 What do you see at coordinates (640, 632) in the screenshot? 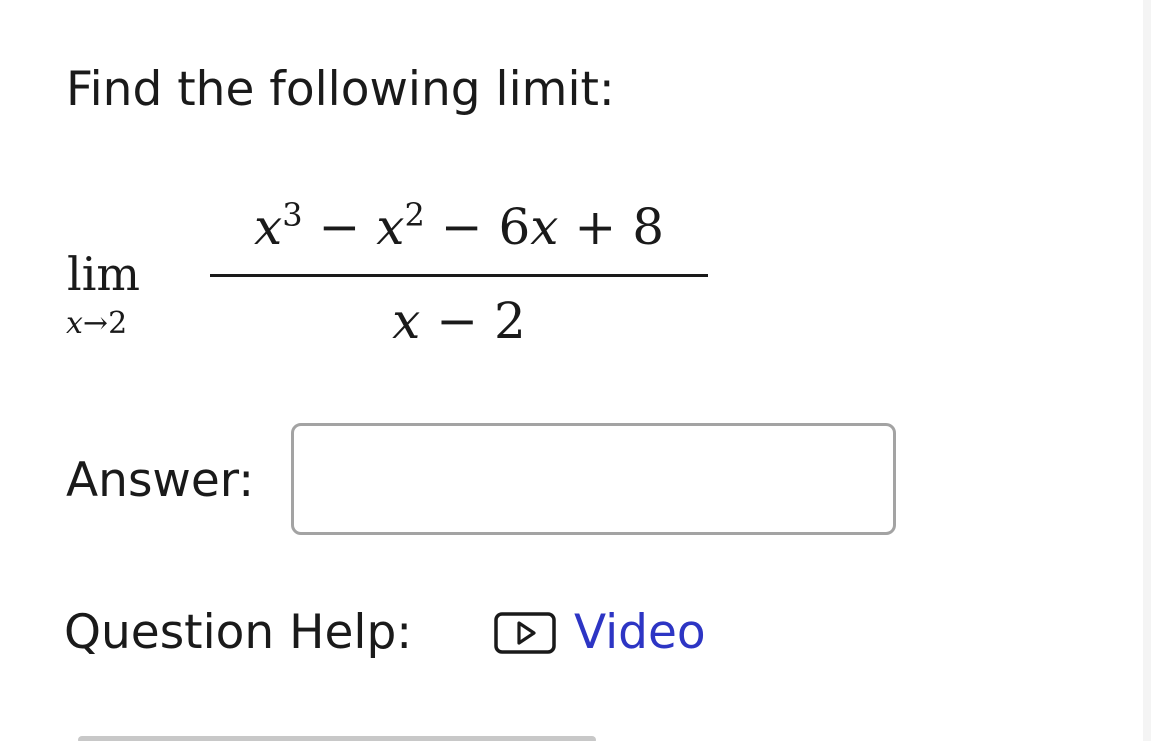
I see `video-link-label: Video` at bounding box center [640, 632].